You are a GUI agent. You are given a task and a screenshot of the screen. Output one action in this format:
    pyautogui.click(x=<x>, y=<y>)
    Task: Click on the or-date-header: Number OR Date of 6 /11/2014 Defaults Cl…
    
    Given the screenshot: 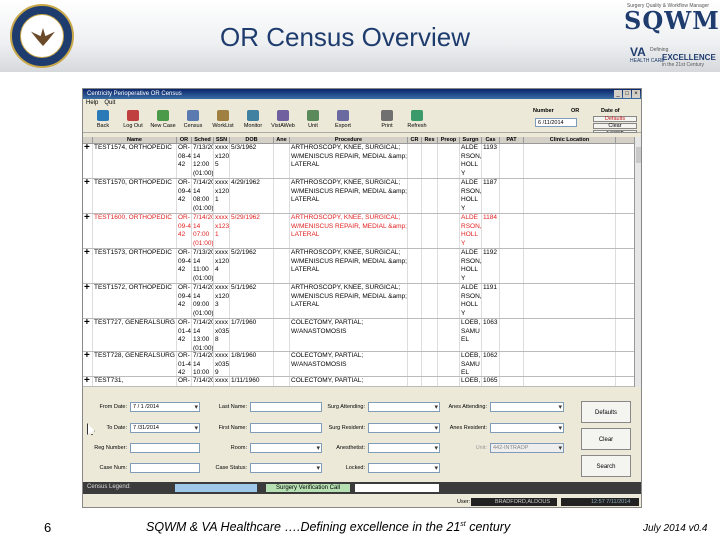 What is the action you would take?
    pyautogui.click(x=587, y=120)
    